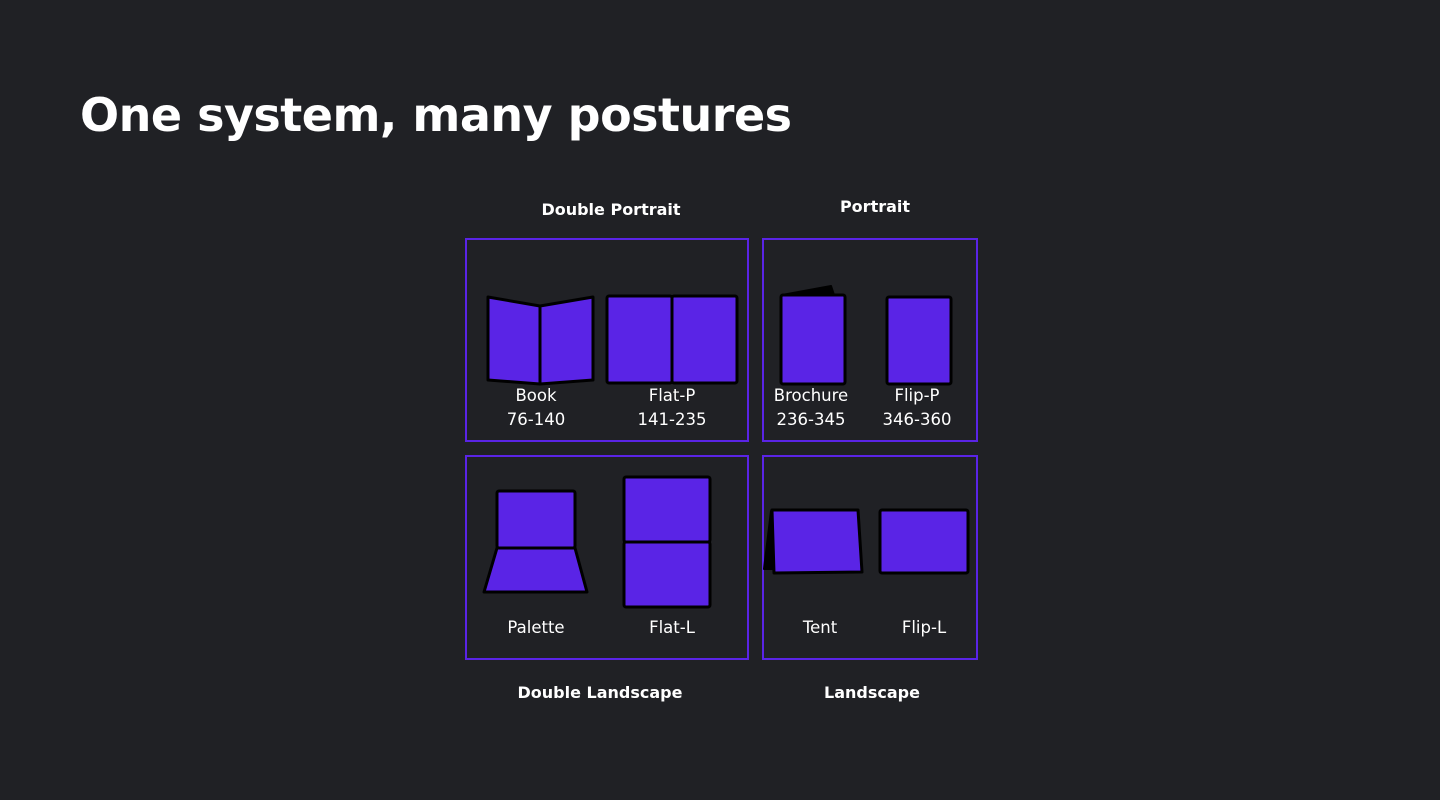 The image size is (1440, 800). I want to click on posture-name-flip-l: Flip-L, so click(924, 627).